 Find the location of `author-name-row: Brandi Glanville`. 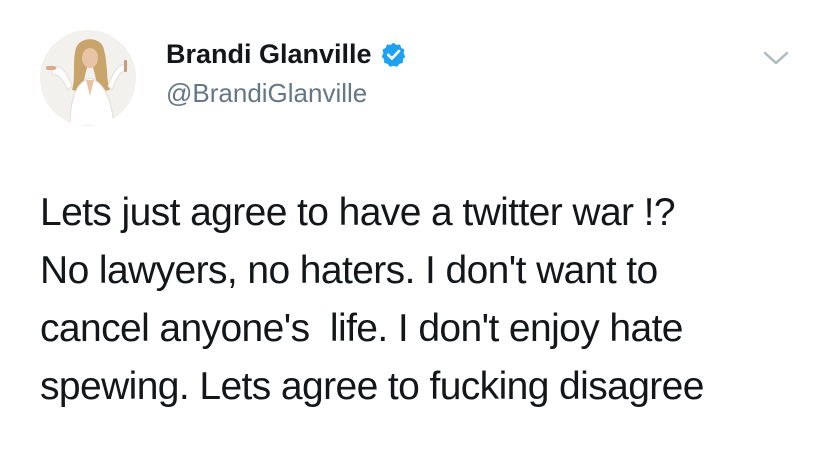

author-name-row: Brandi Glanville is located at coordinates (286, 54).